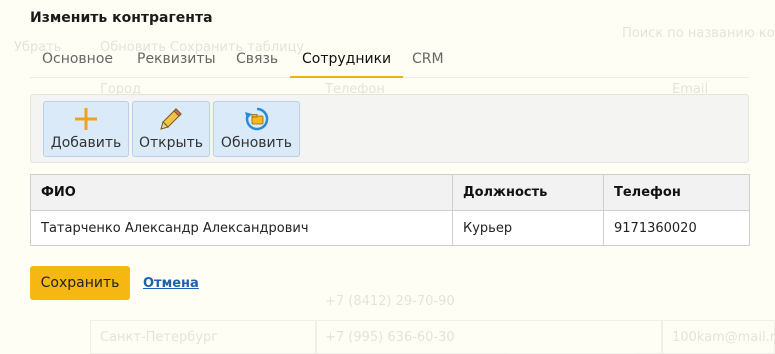 The image size is (775, 354). I want to click on open-button: Открыть, so click(171, 129).